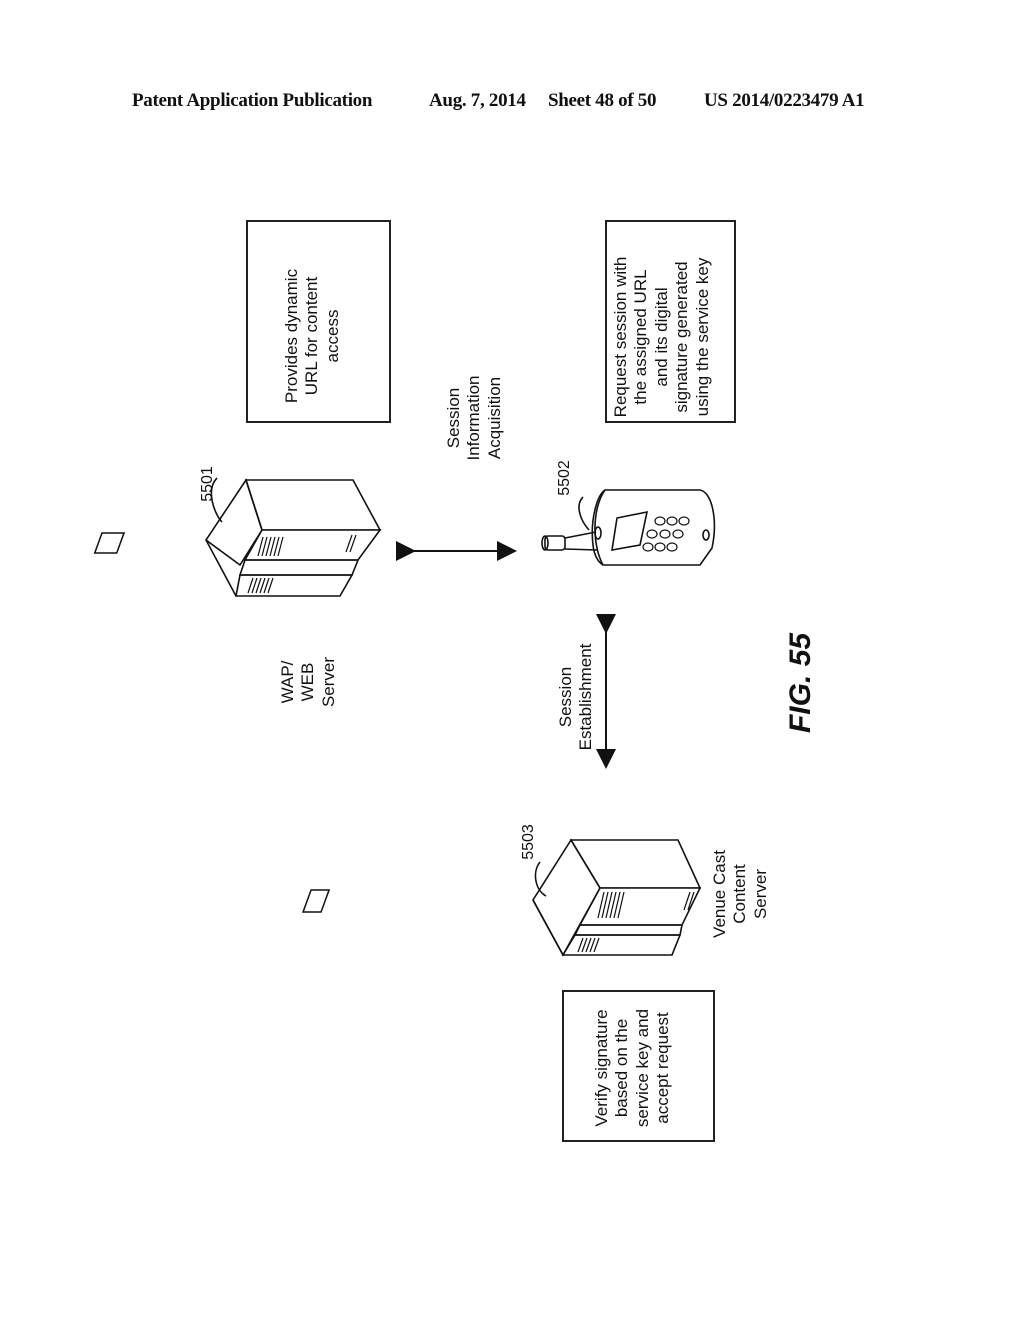  I want to click on venue-label-line: Venue Cast, so click(719, 894).